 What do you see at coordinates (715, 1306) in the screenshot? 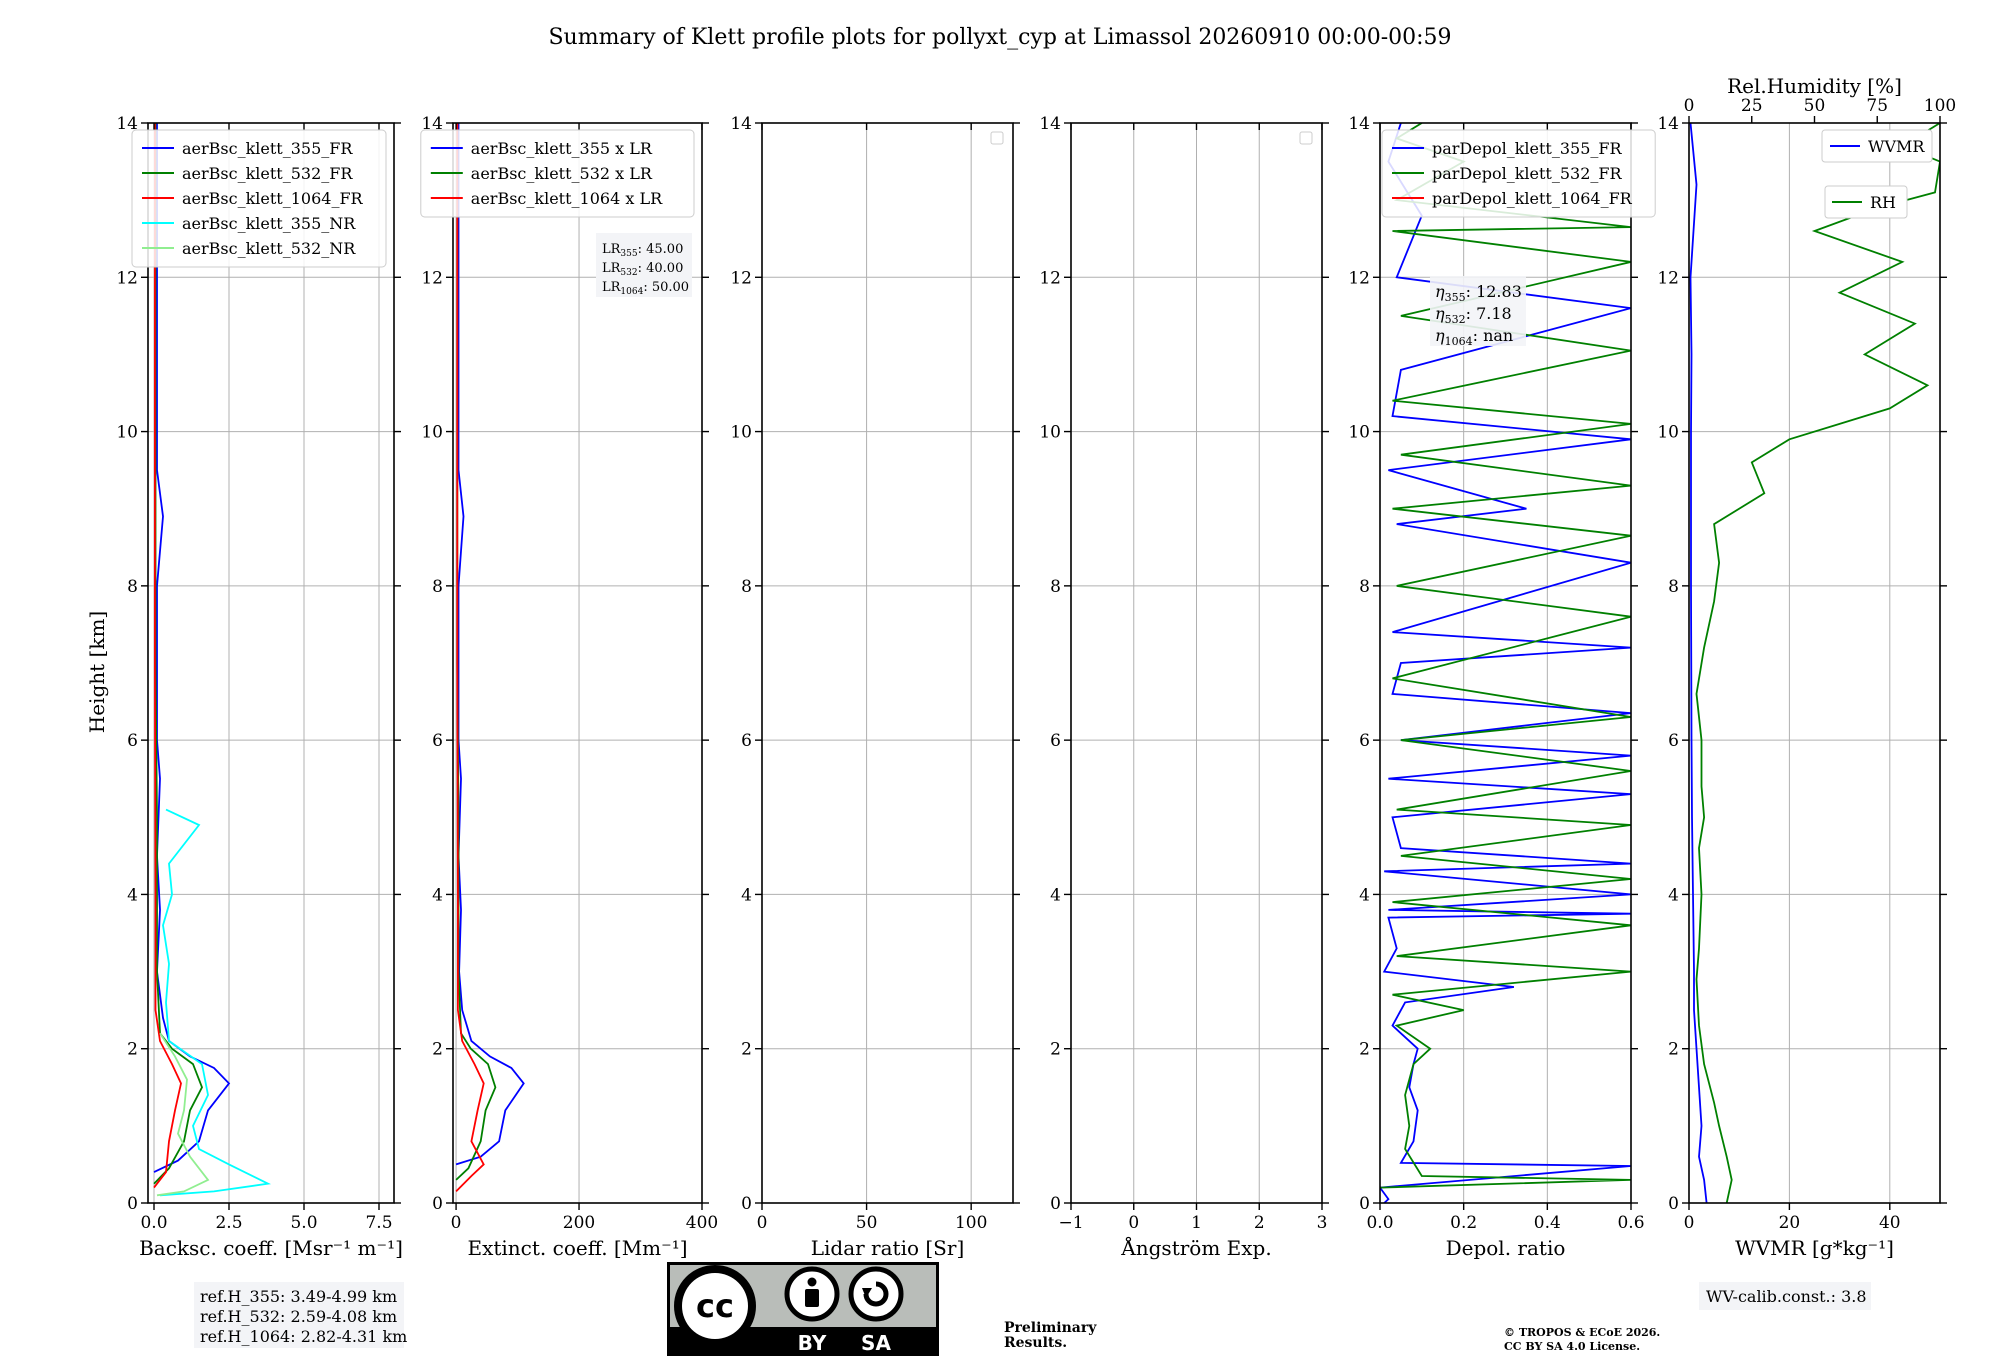
I see `cc-logo-icon: cc` at bounding box center [715, 1306].